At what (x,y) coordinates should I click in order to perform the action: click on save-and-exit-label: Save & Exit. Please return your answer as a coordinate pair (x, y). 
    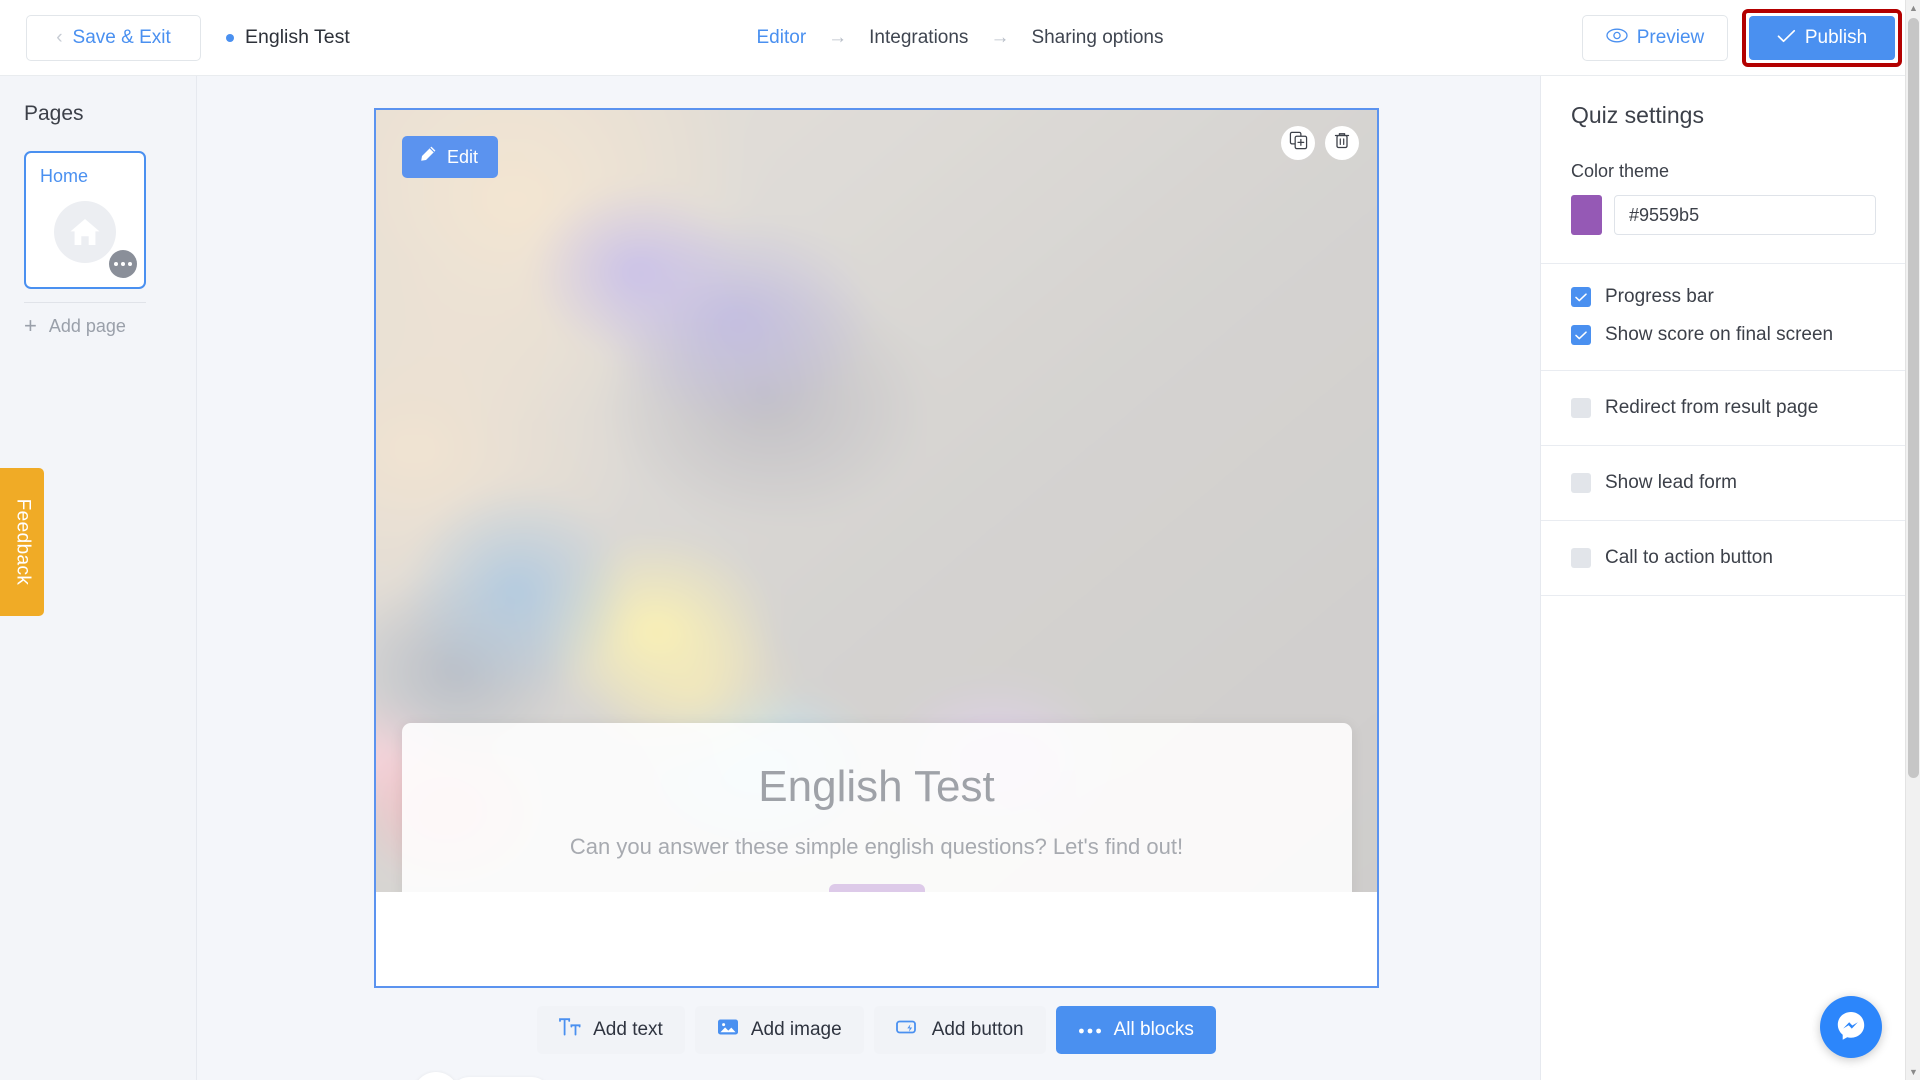
    Looking at the image, I should click on (121, 37).